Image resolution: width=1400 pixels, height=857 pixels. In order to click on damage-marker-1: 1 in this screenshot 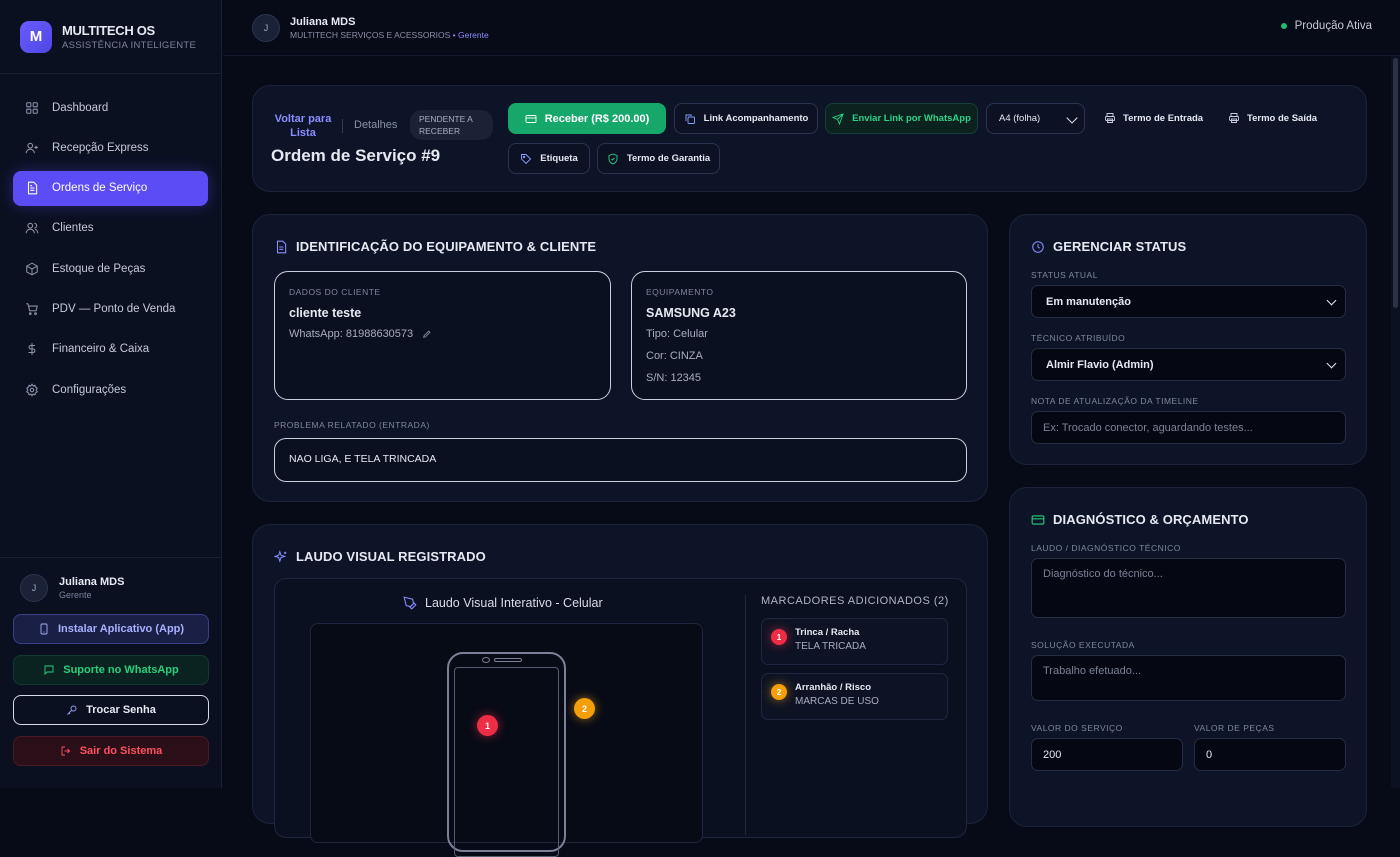, I will do `click(487, 725)`.